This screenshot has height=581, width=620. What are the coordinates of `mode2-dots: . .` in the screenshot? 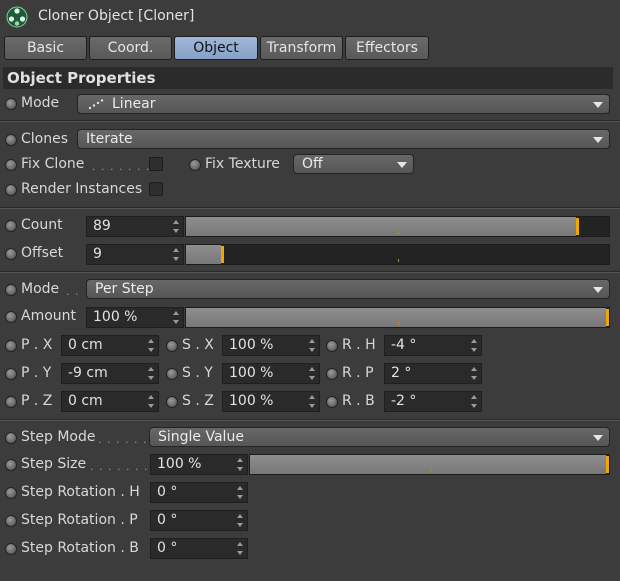 It's located at (73, 291).